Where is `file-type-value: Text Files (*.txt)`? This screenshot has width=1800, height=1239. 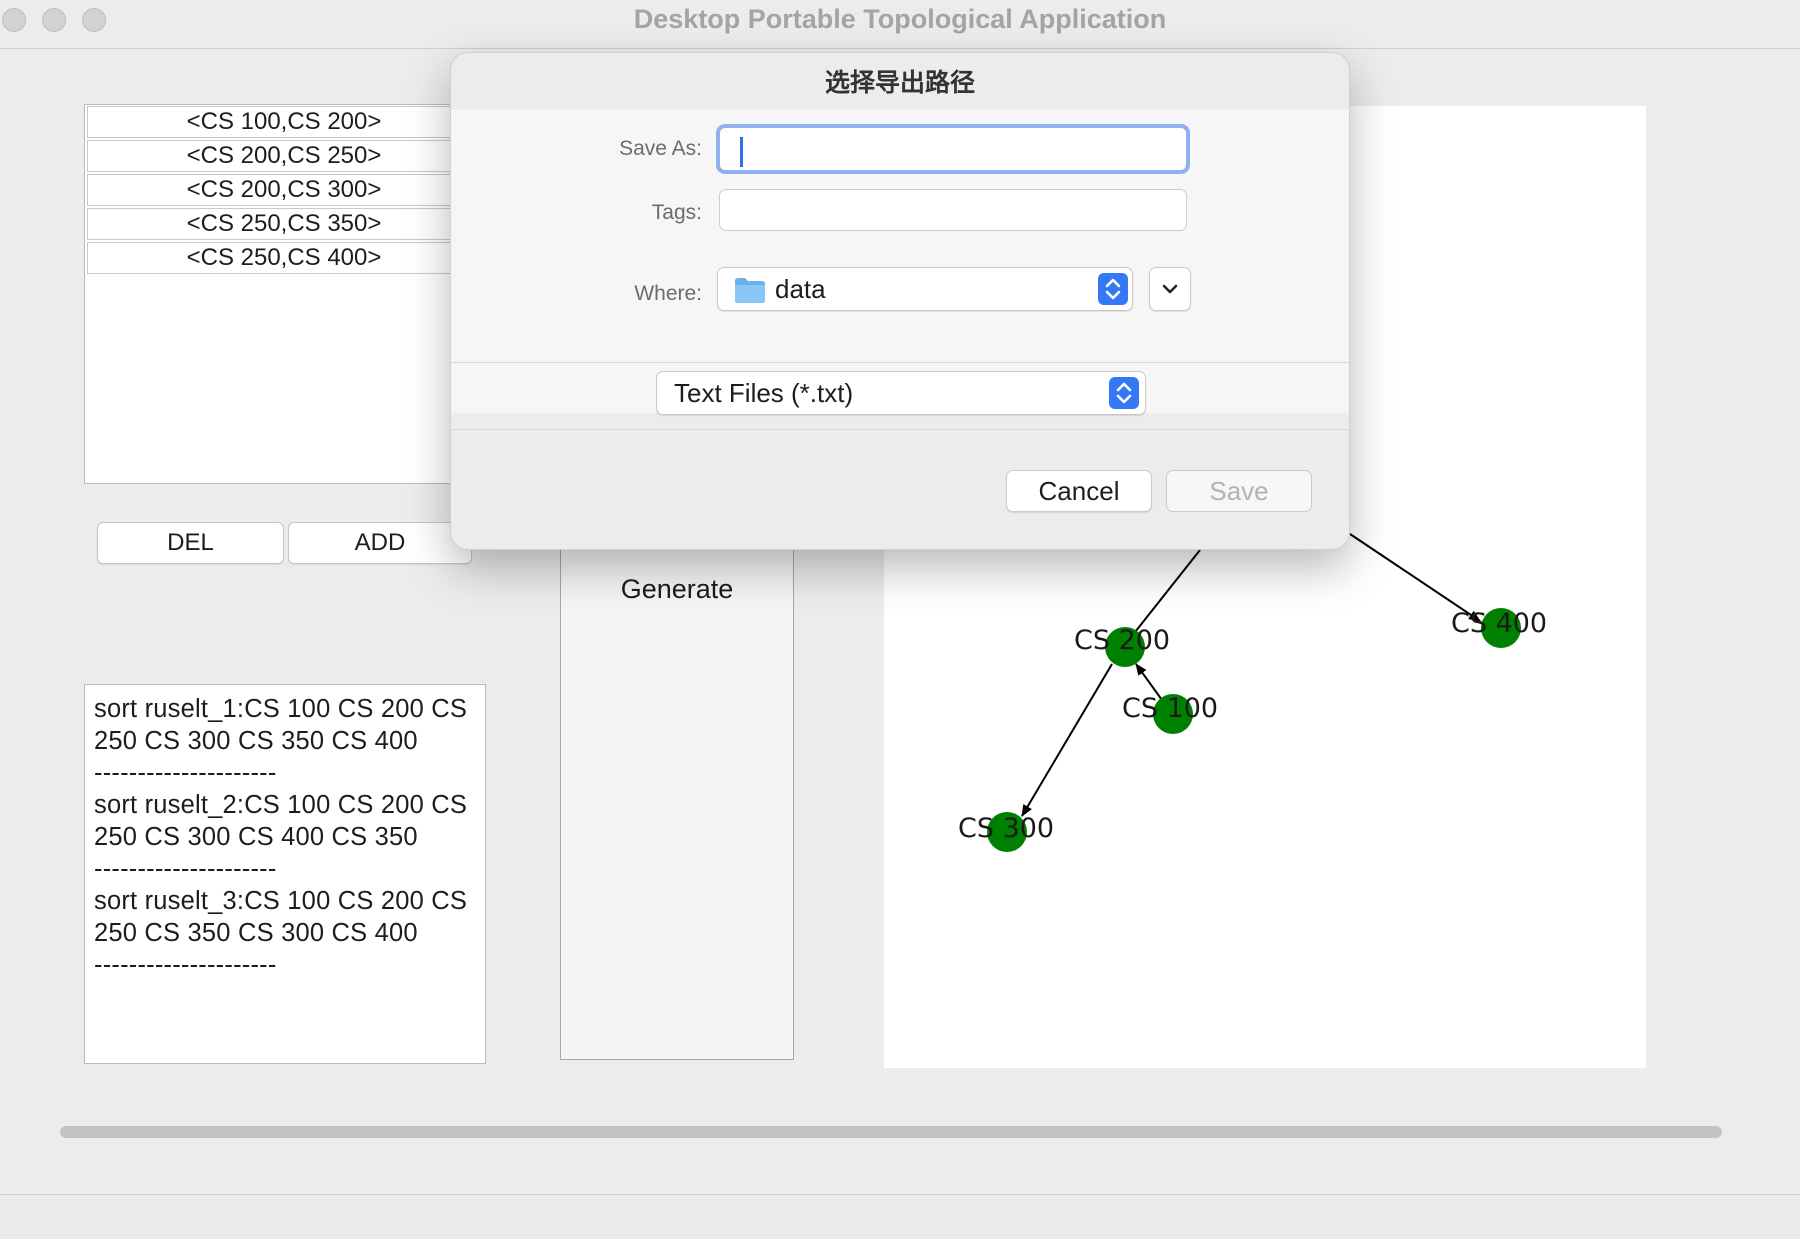
file-type-value: Text Files (*.txt) is located at coordinates (764, 393).